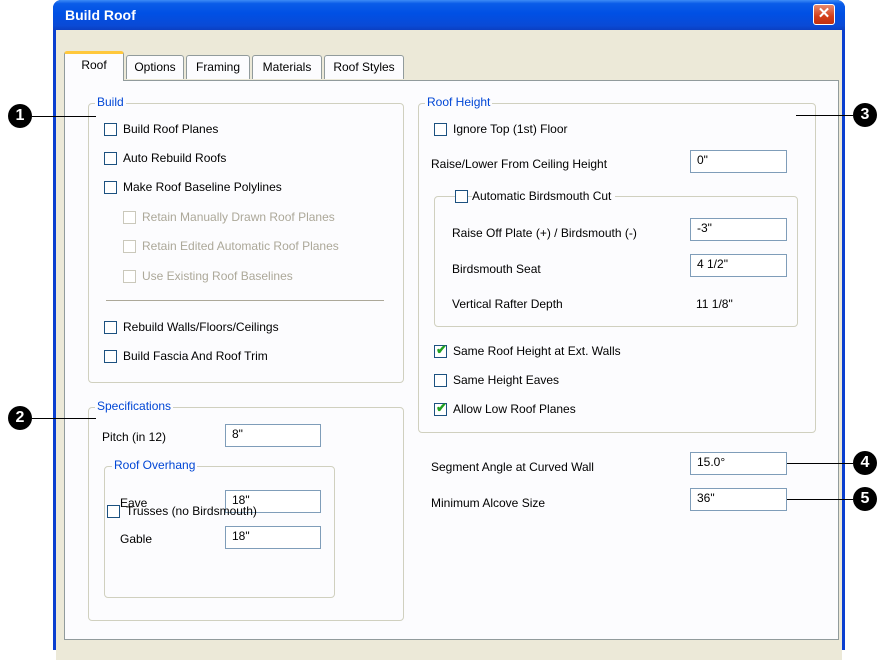  Describe the element at coordinates (440, 380) in the screenshot. I see `same-height-eaves-checkbox` at that location.